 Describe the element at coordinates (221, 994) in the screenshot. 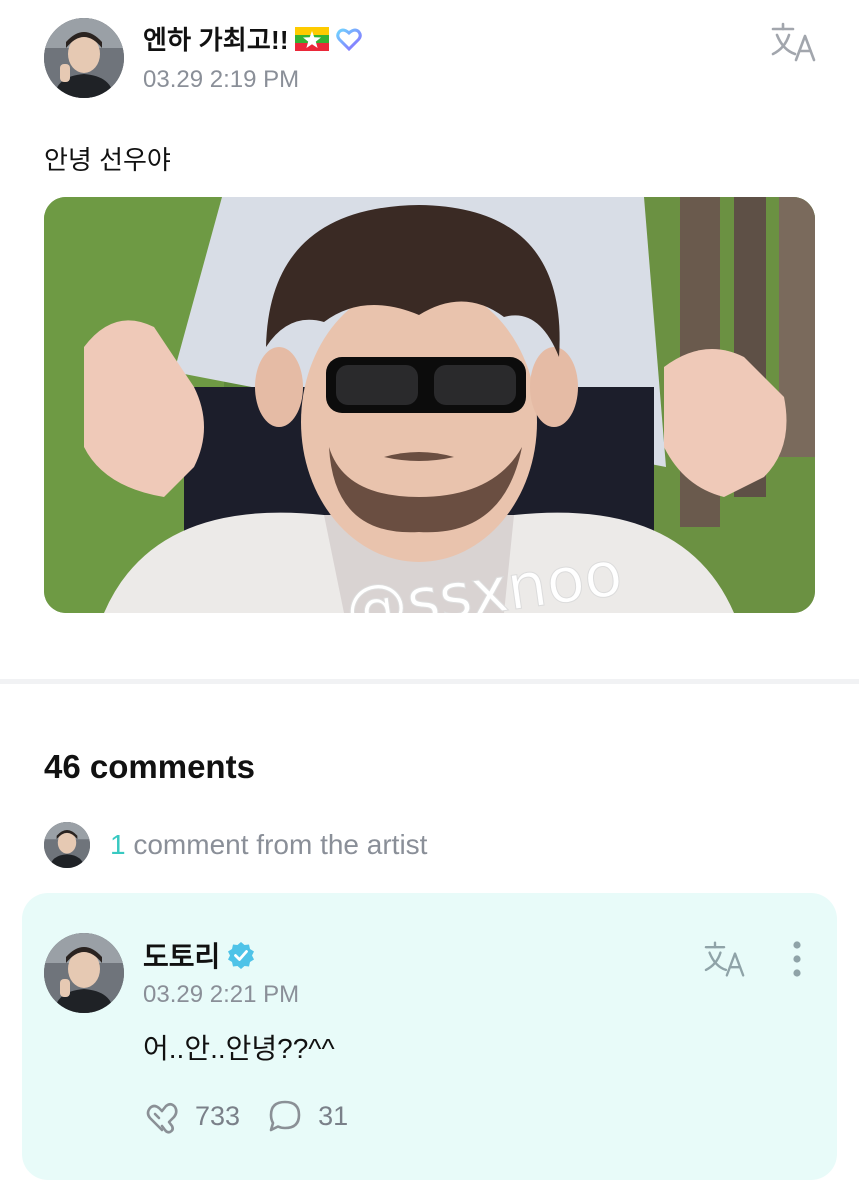

I see `comment-time: 03.29 2:21 PM` at that location.